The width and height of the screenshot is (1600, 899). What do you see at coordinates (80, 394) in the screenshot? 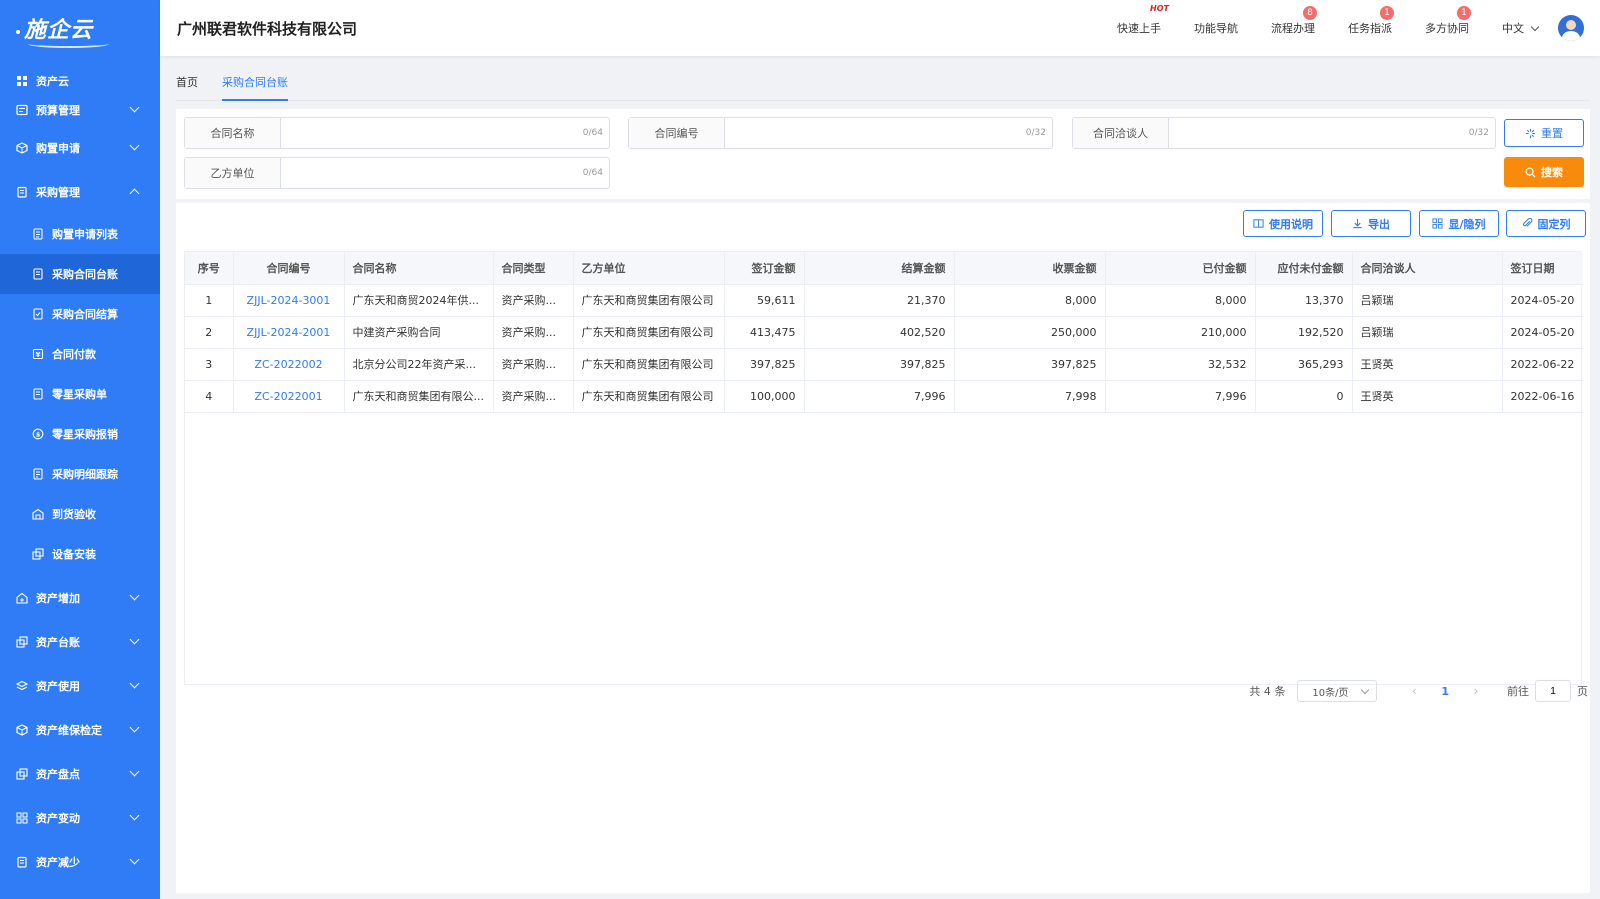
I see `sidebar-sub-sporadic-order: 零星采购单` at bounding box center [80, 394].